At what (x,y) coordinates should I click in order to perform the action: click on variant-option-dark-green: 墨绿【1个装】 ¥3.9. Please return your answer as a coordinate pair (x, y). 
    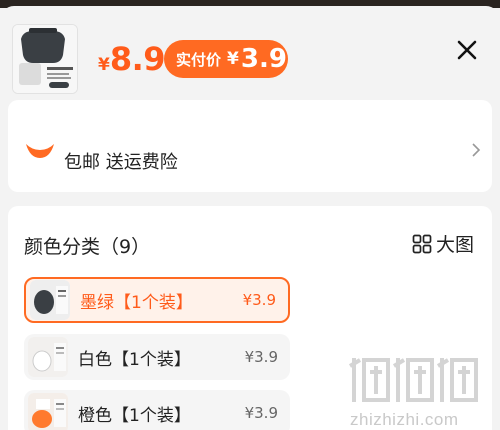
    Looking at the image, I should click on (157, 300).